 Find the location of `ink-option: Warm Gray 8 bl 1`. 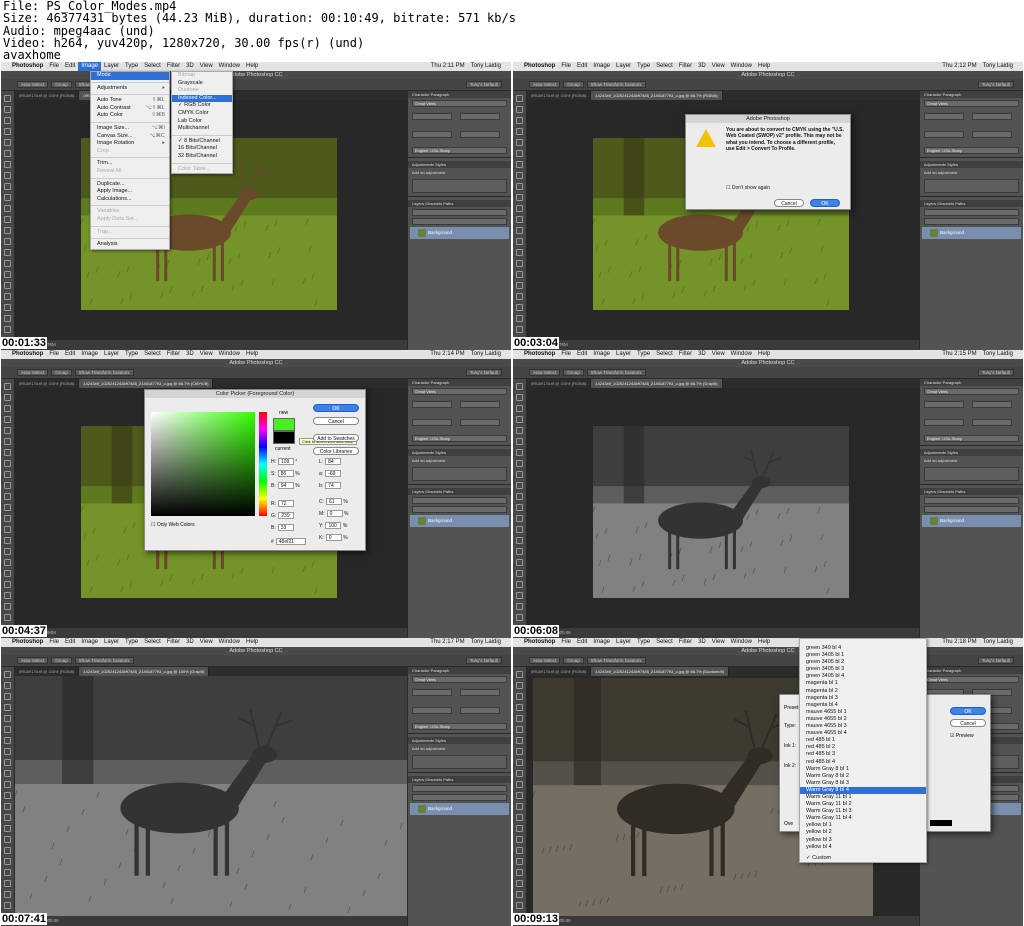

ink-option: Warm Gray 8 bl 1 is located at coordinates (863, 769).